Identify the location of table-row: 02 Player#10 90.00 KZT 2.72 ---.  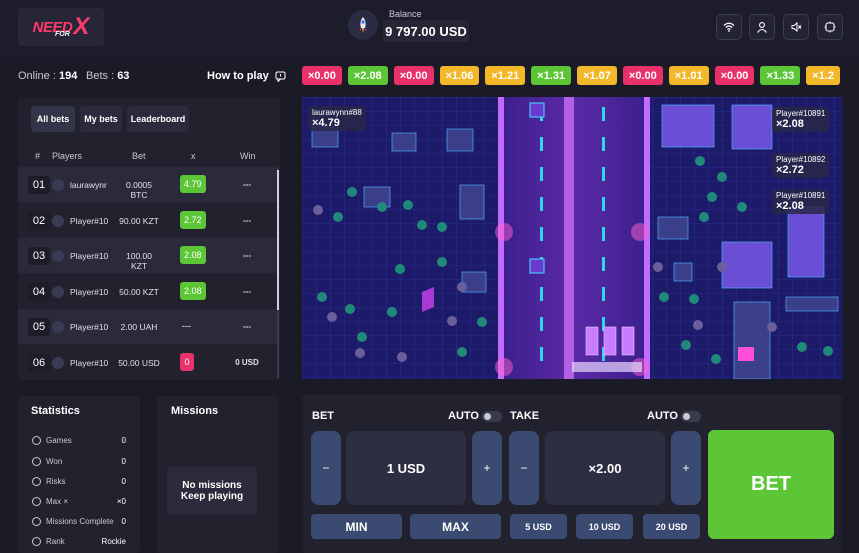
(148, 220).